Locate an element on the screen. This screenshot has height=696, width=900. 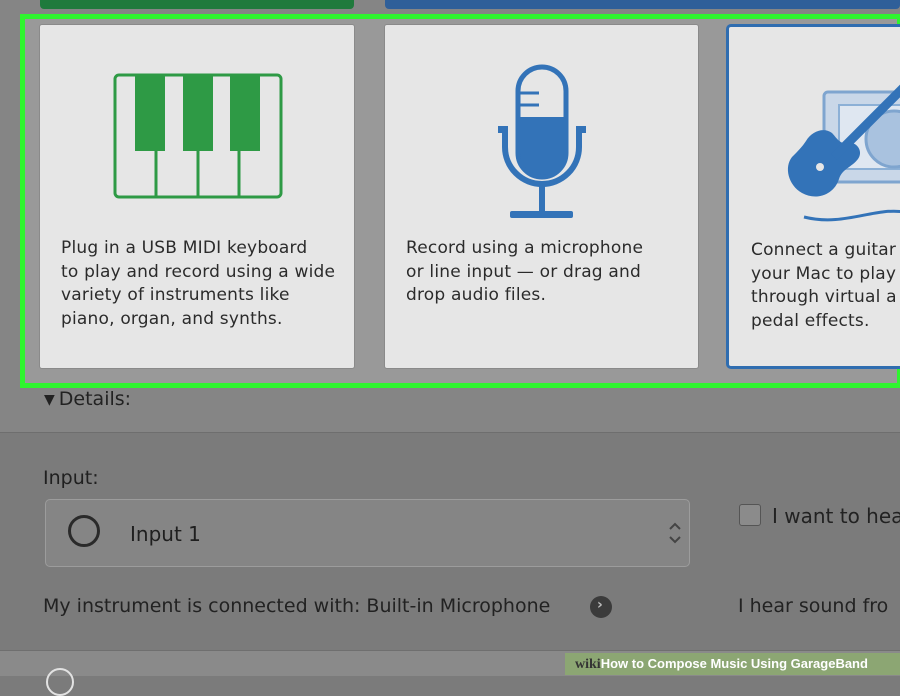
details-label: Details: is located at coordinates (95, 399).